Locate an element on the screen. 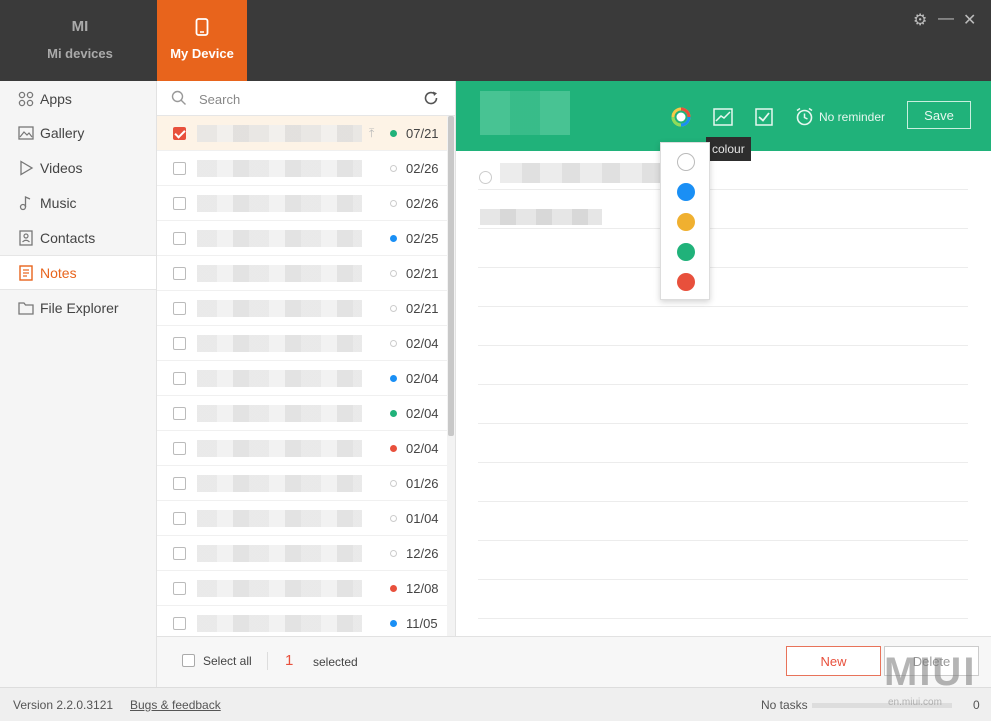 This screenshot has height=721, width=991. reminder-label: No reminder is located at coordinates (852, 117).